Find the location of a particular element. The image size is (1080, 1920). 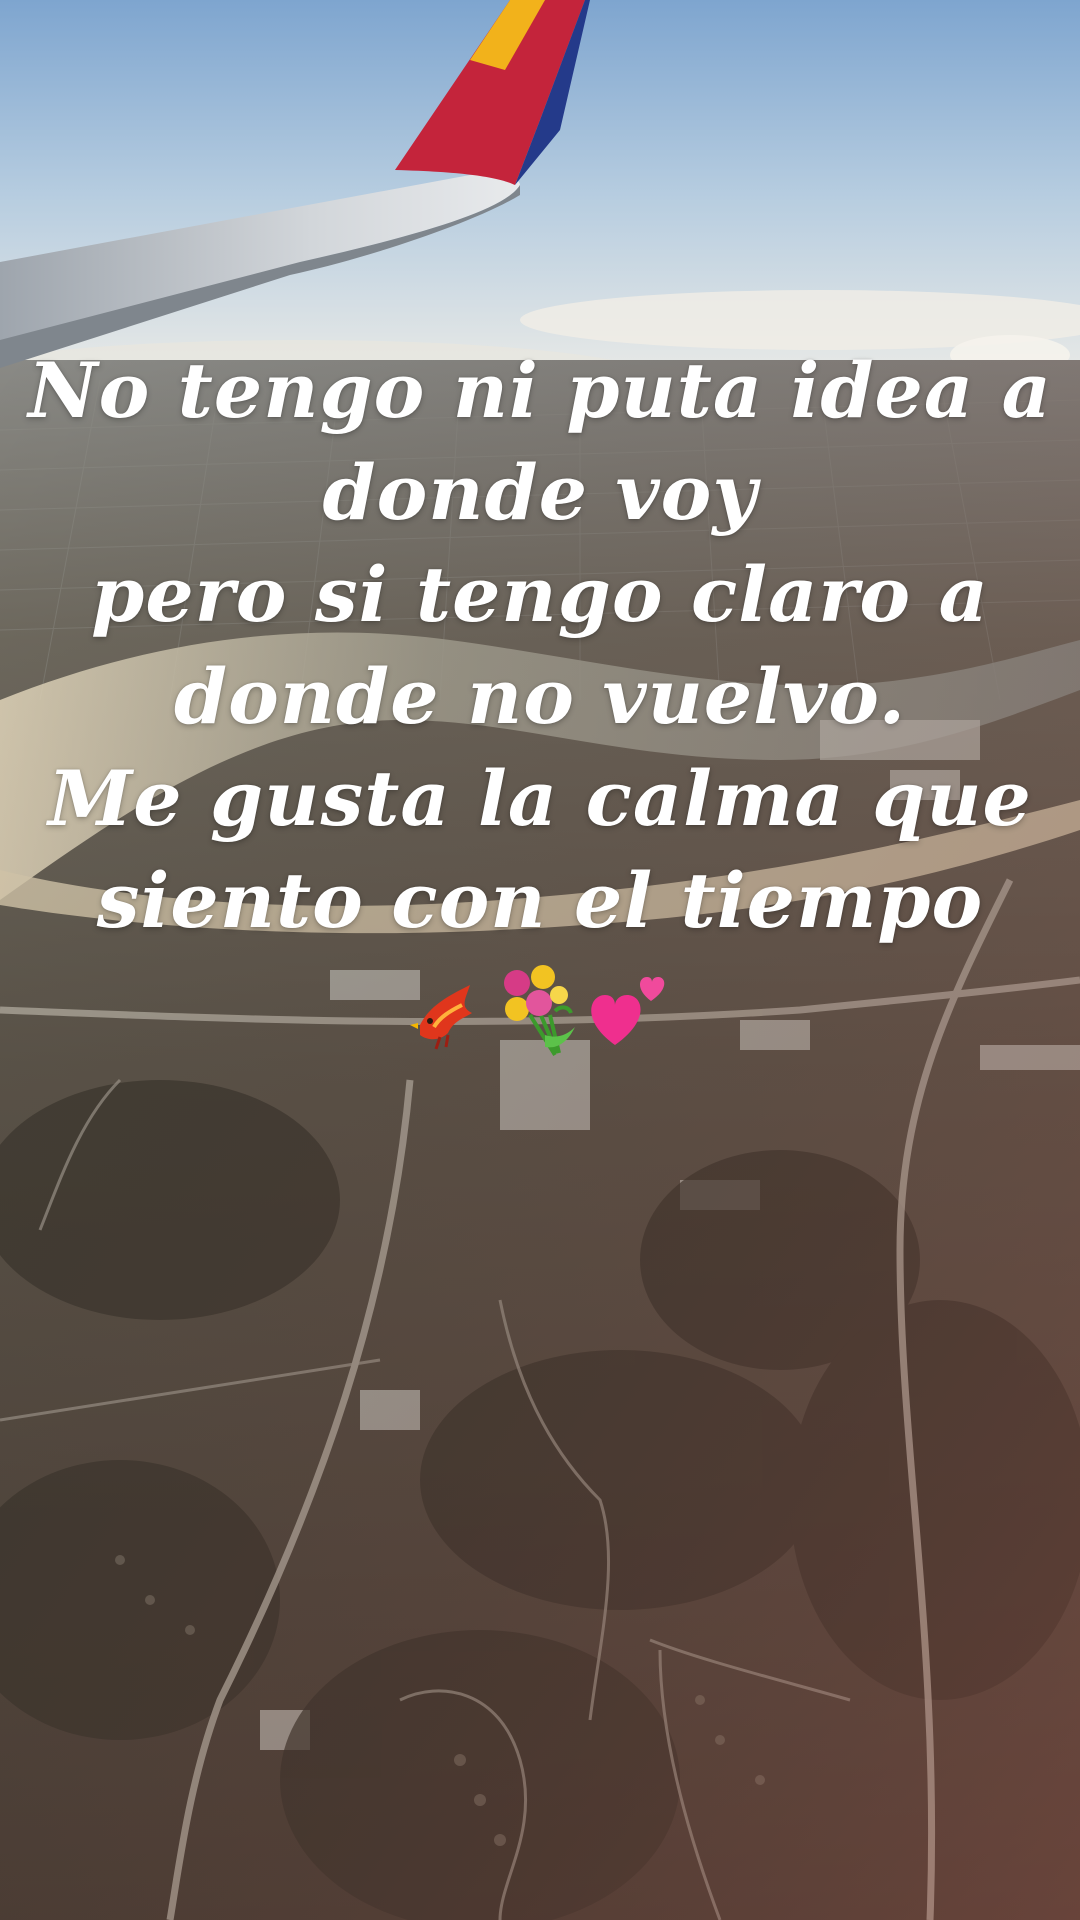

caption-line-4: donde no vuelvo. is located at coordinates (540, 696).